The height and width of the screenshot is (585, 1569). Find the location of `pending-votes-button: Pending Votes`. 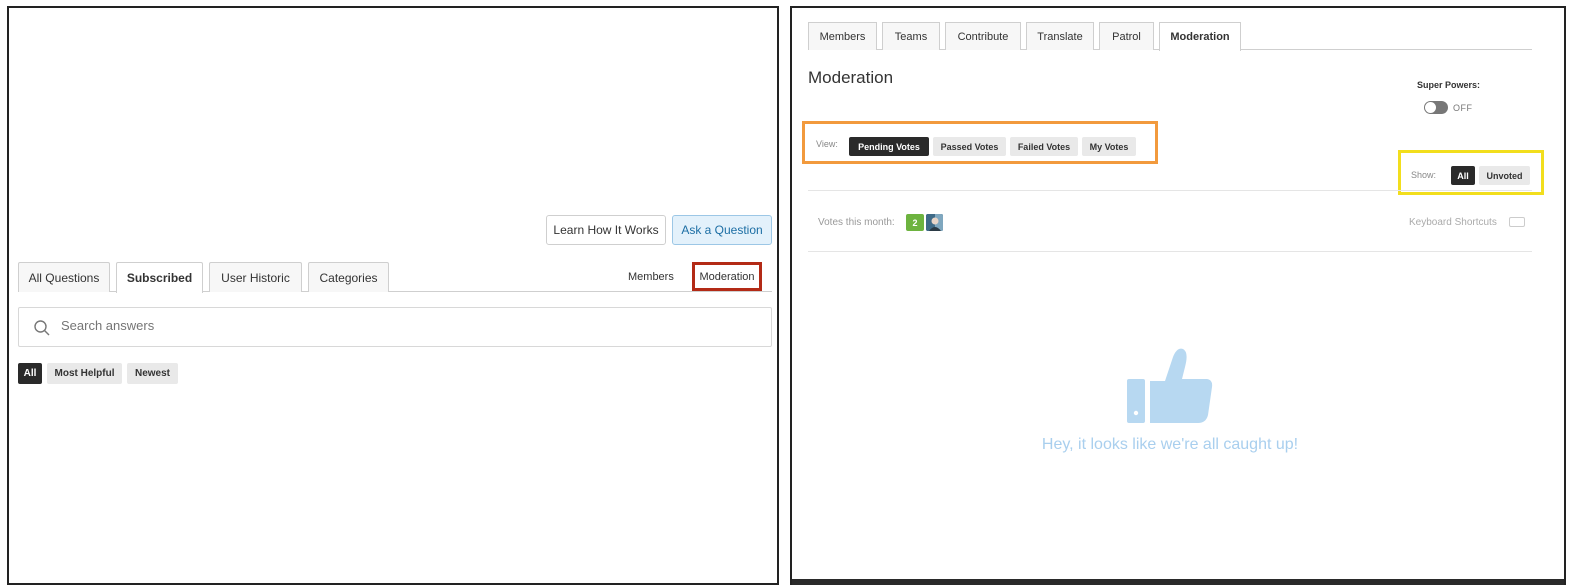

pending-votes-button: Pending Votes is located at coordinates (889, 146).